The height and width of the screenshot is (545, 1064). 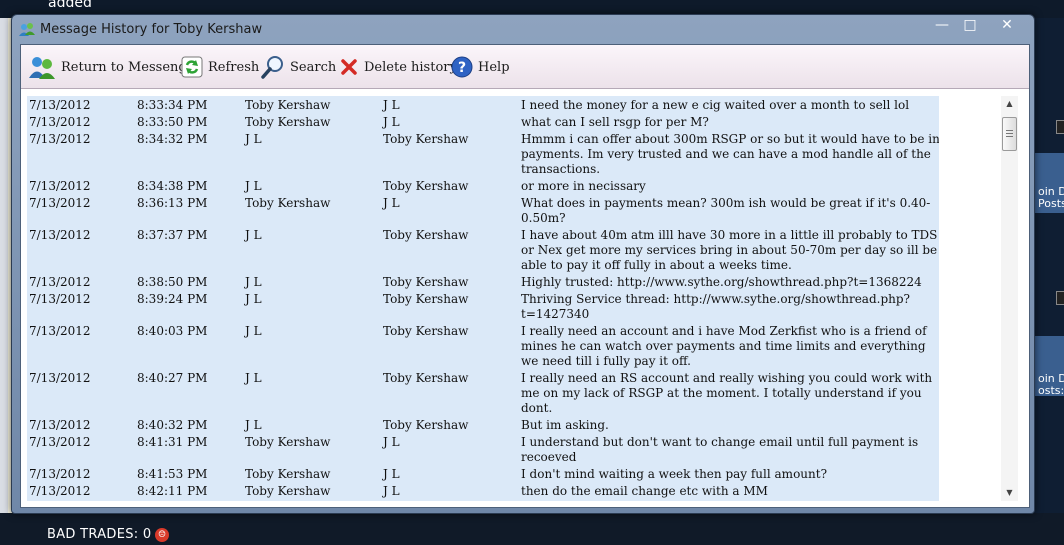 I want to click on minimize-button: —, so click(x=942, y=25).